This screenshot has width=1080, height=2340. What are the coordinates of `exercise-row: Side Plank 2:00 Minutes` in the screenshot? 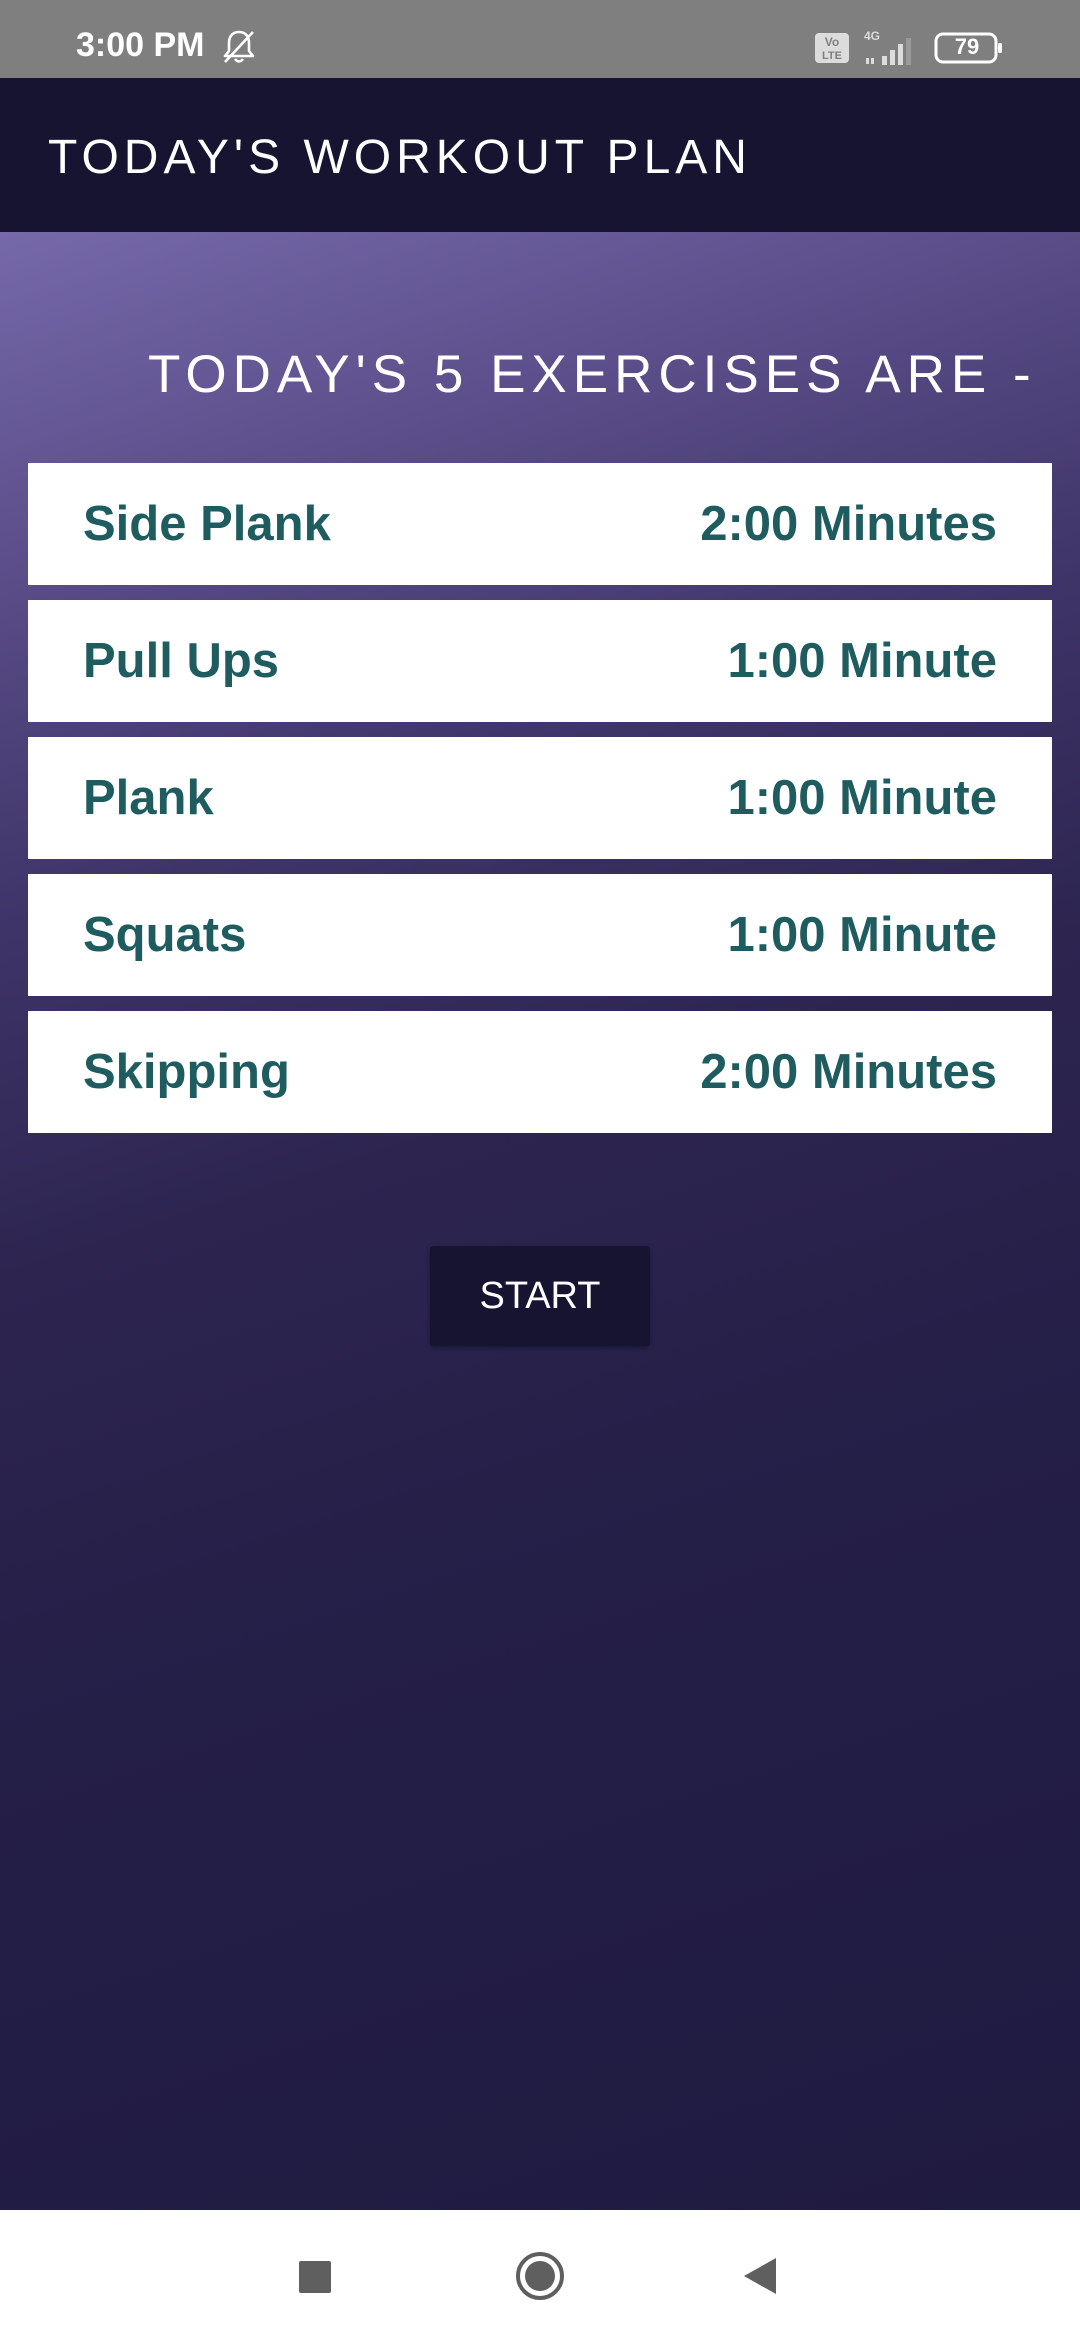 It's located at (540, 524).